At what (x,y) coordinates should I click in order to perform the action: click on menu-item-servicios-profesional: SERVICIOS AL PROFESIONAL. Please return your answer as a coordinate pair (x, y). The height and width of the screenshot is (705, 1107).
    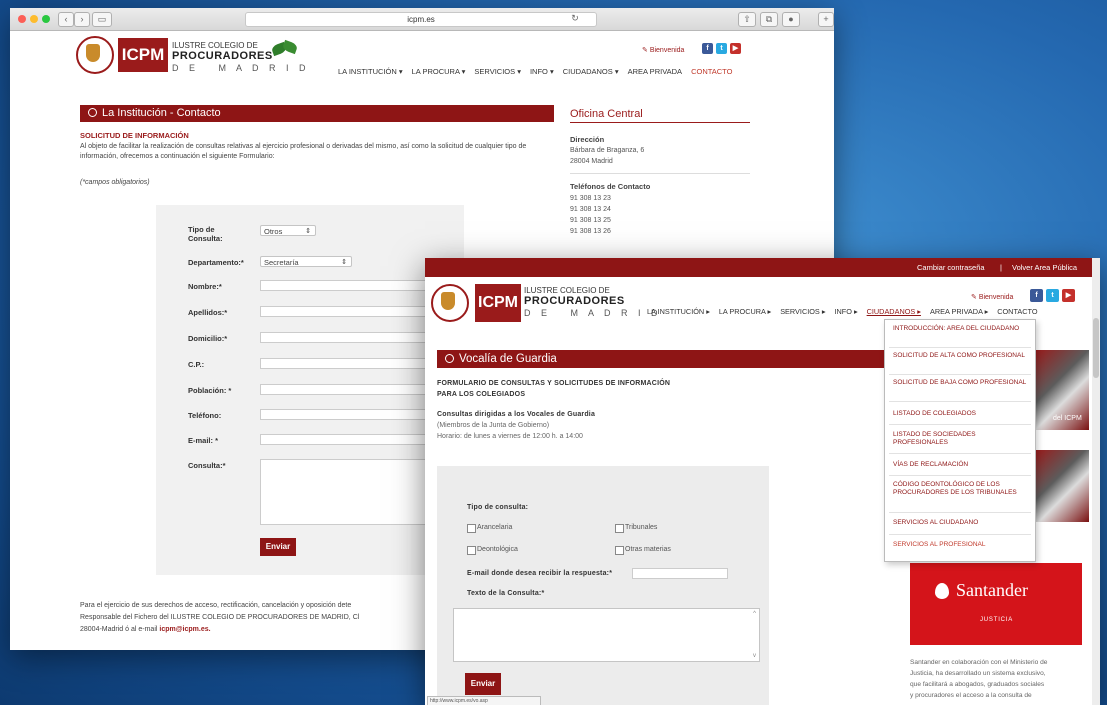
    Looking at the image, I should click on (960, 545).